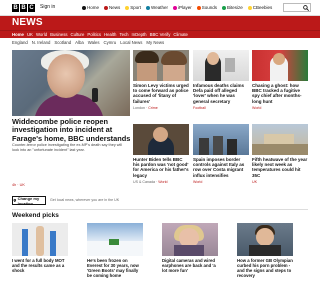 Image resolution: width=320 pixels, height=281 pixels. Describe the element at coordinates (84, 7) in the screenshot. I see `home-icon` at that location.